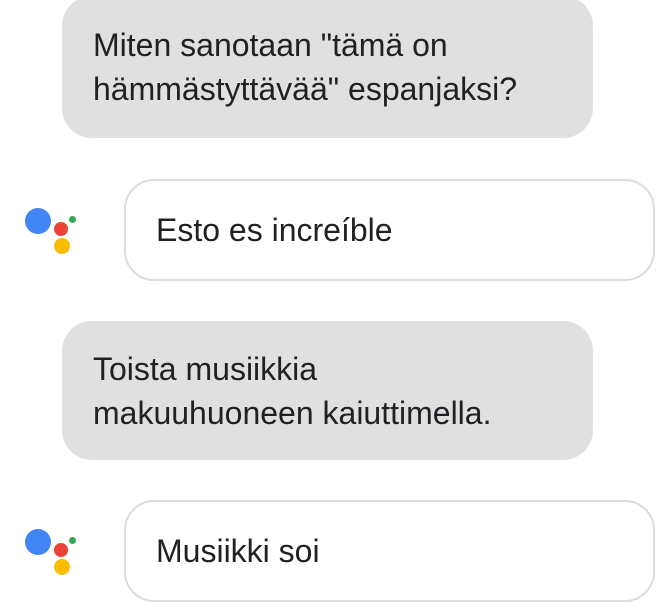 The height and width of the screenshot is (602, 656). Describe the element at coordinates (205, 368) in the screenshot. I see `message-line: Toista musiikkia` at that location.